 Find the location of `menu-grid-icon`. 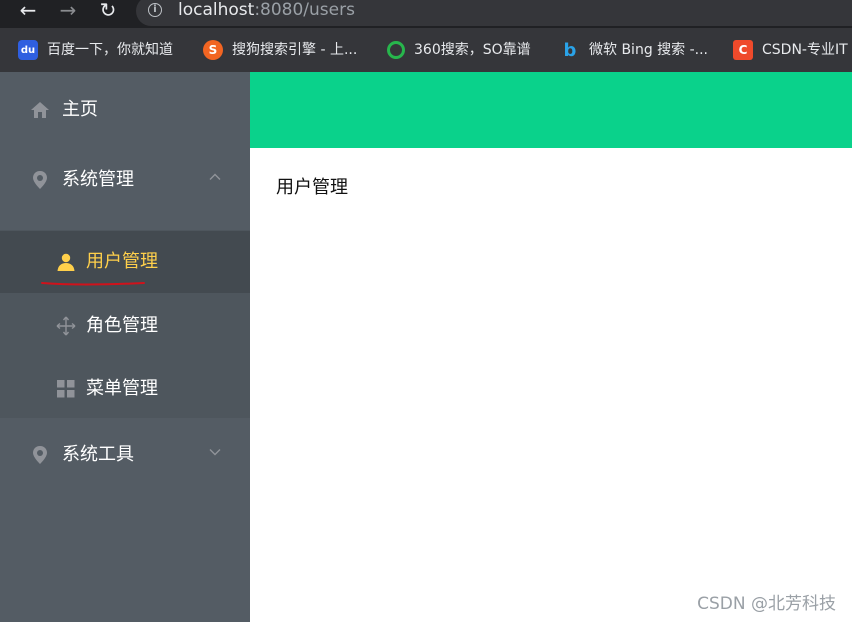

menu-grid-icon is located at coordinates (66, 389).